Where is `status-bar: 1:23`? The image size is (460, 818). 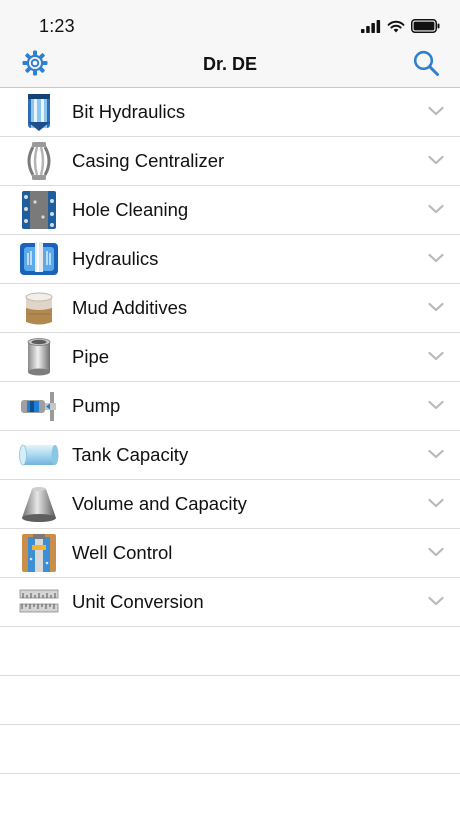
status-bar: 1:23 is located at coordinates (230, 22).